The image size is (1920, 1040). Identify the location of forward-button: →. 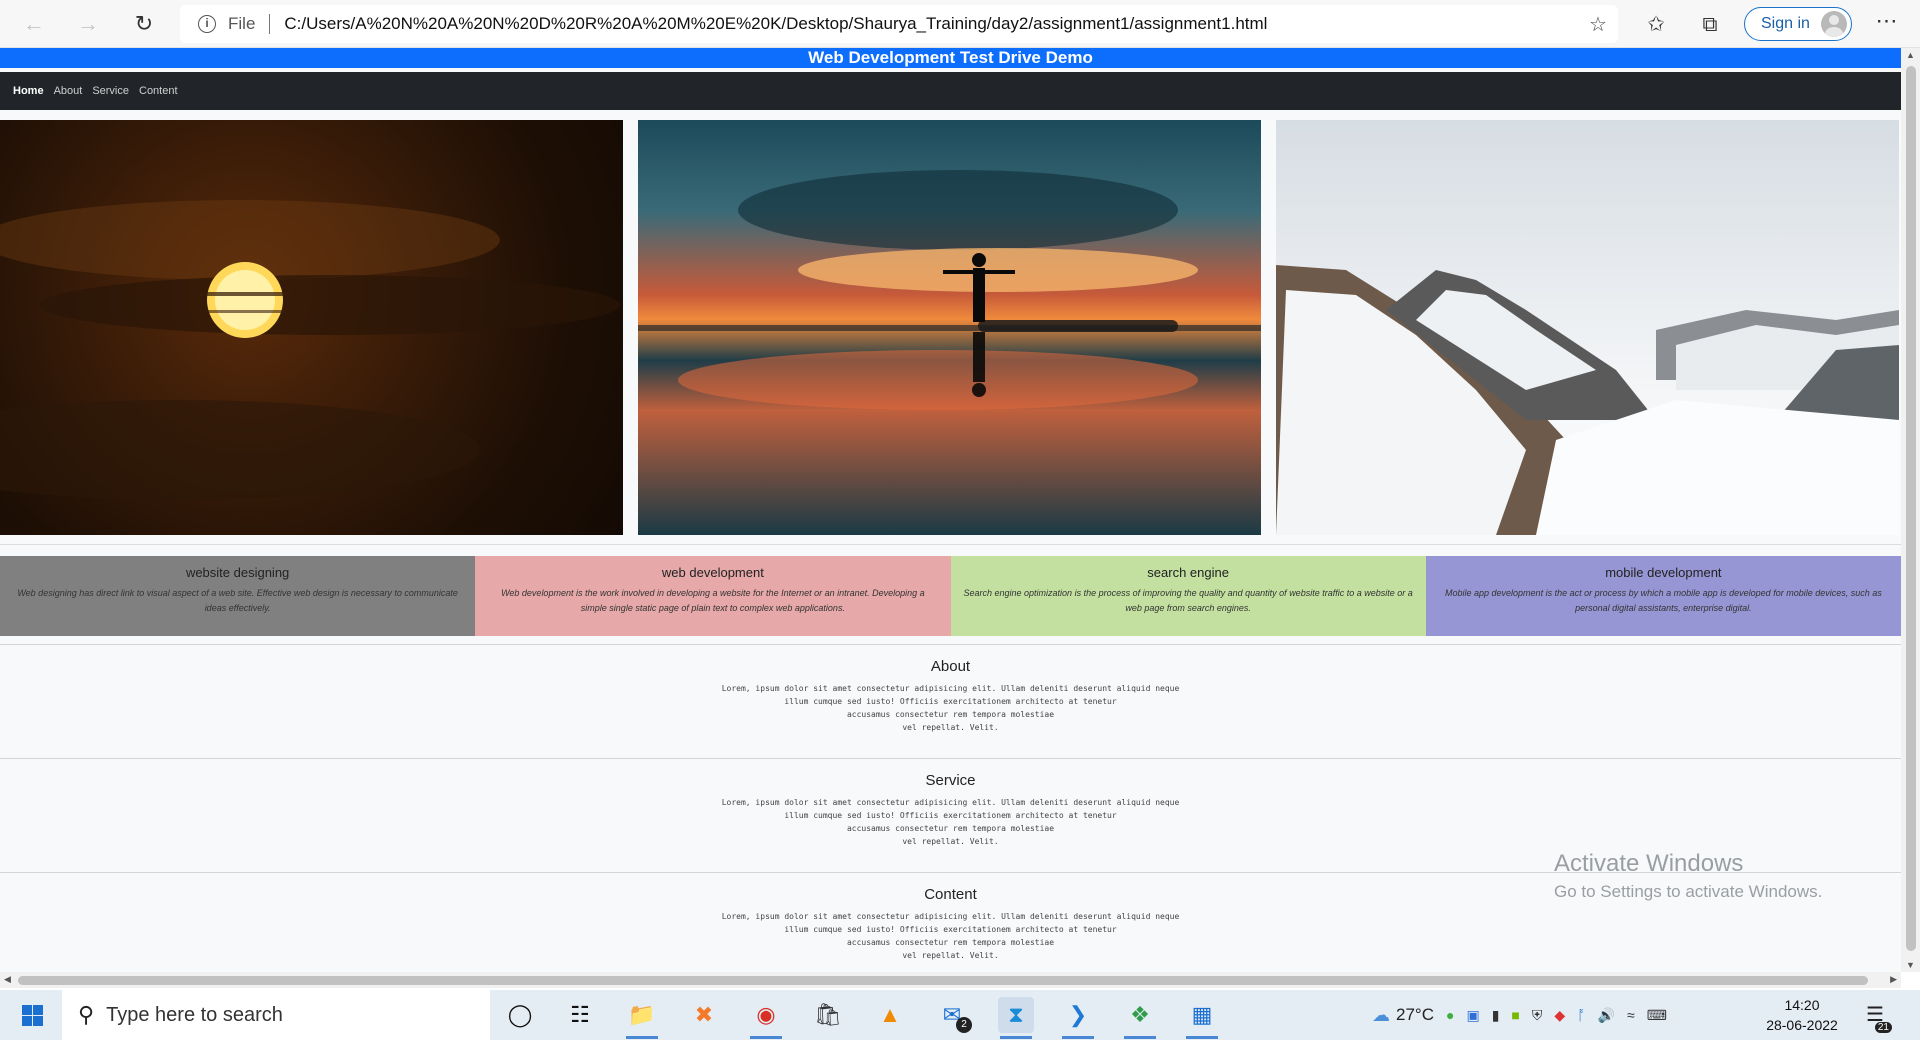
(88, 24).